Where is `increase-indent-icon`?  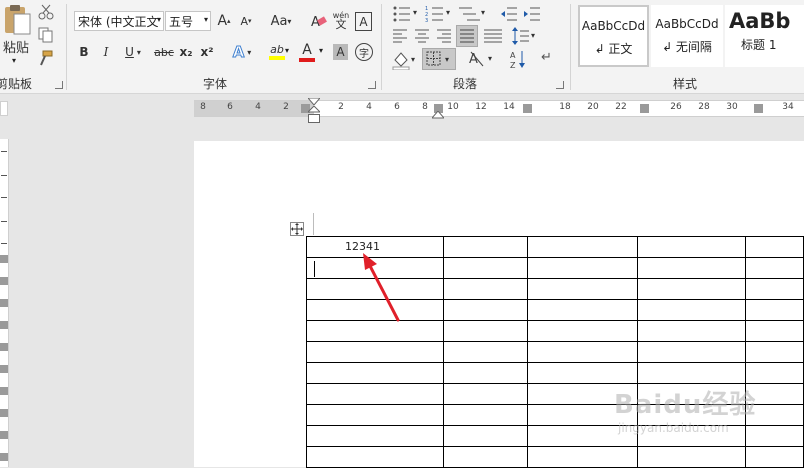 increase-indent-icon is located at coordinates (532, 14).